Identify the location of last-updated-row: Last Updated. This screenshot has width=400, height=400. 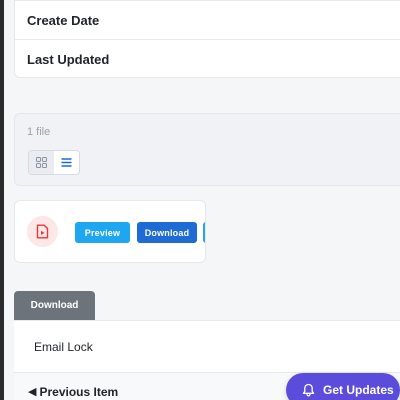
(207, 59).